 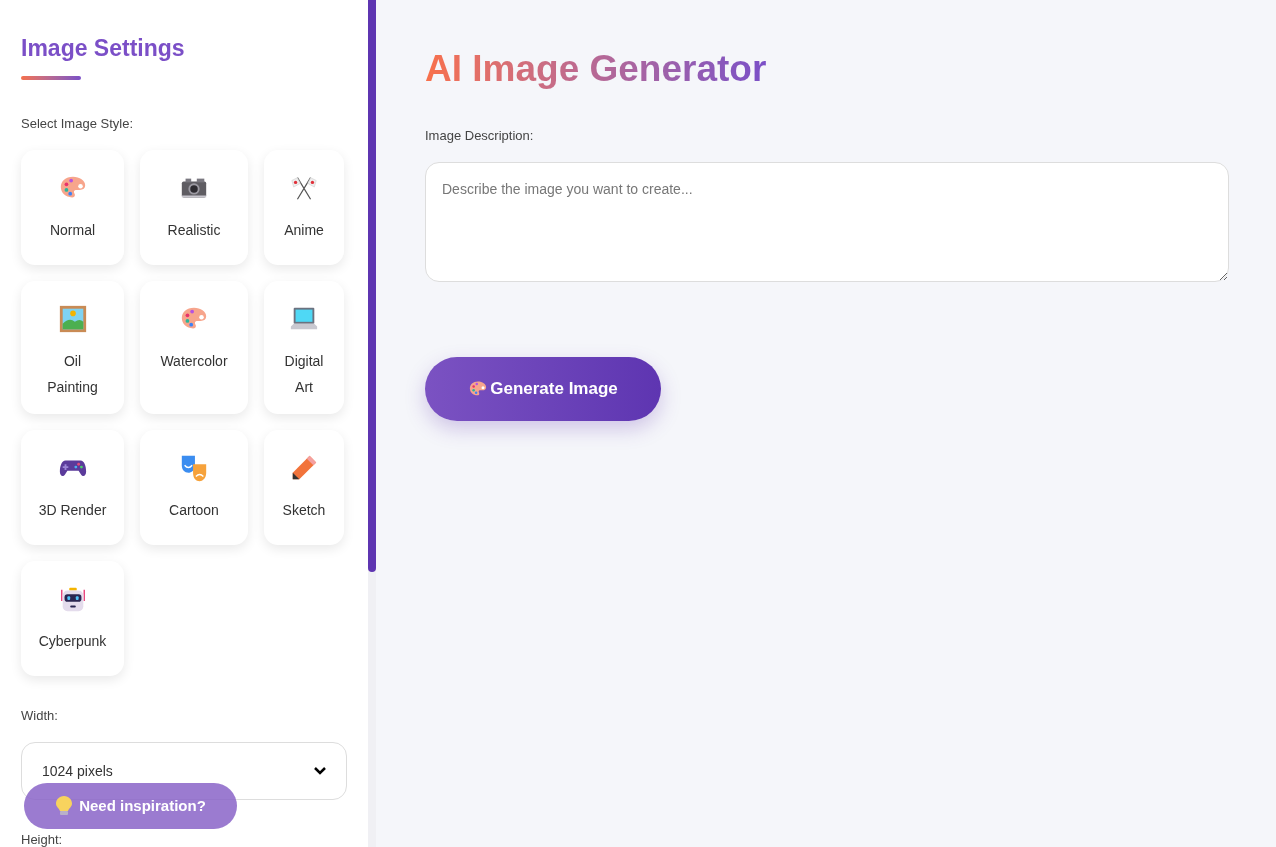 What do you see at coordinates (72, 347) in the screenshot?
I see `style-card: Oil Painting` at bounding box center [72, 347].